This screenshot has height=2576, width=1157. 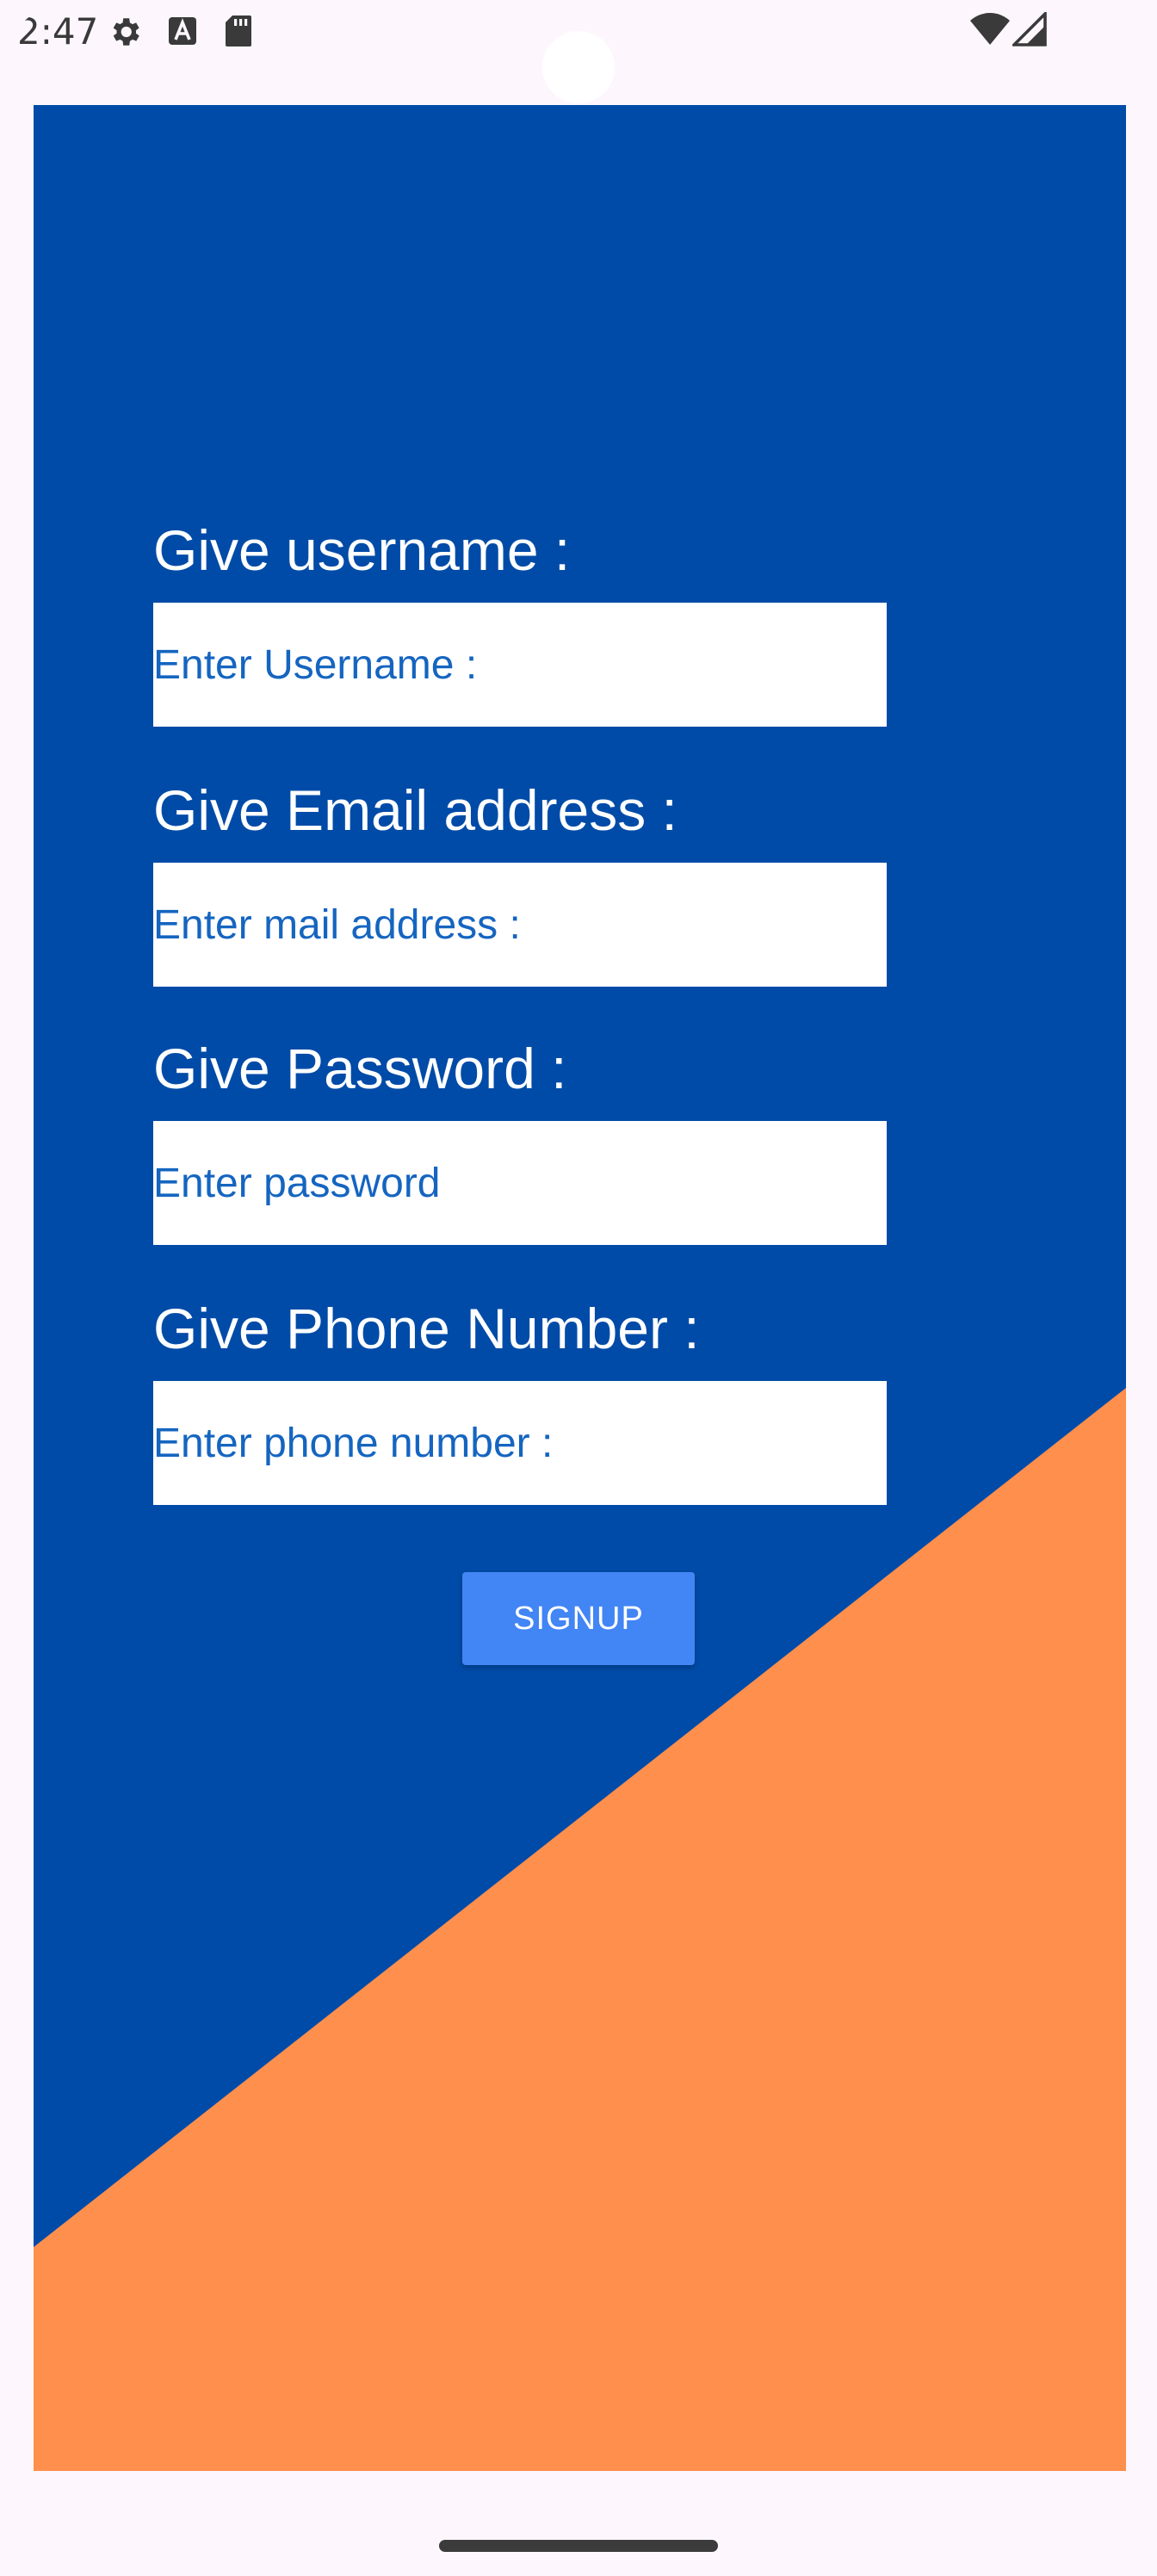 I want to click on gear-icon, so click(x=125, y=33).